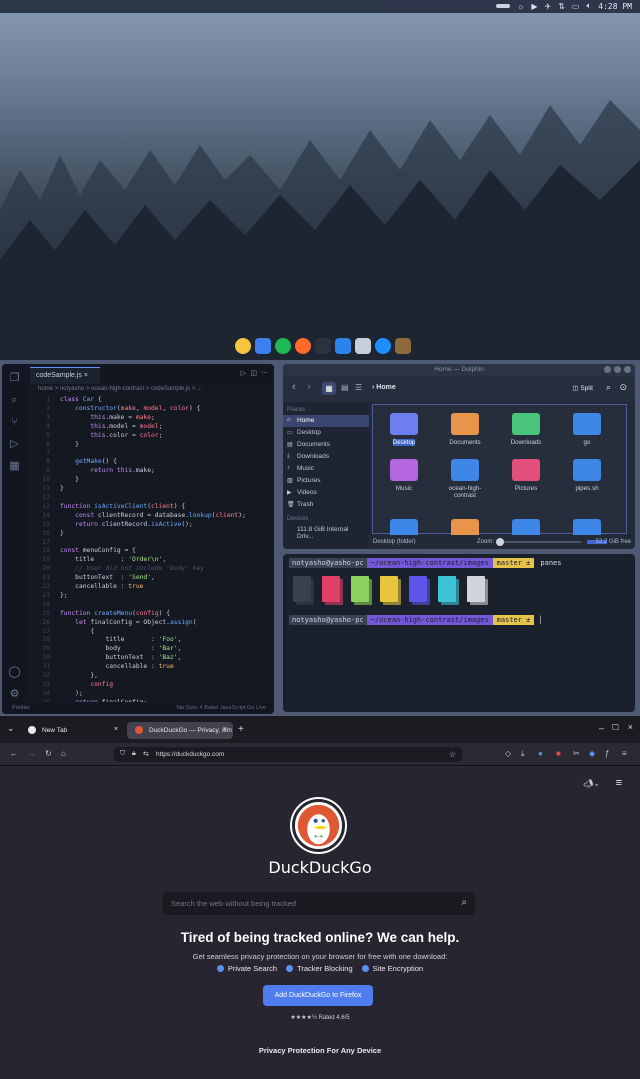  I want to click on extension-icon: ●, so click(540, 753).